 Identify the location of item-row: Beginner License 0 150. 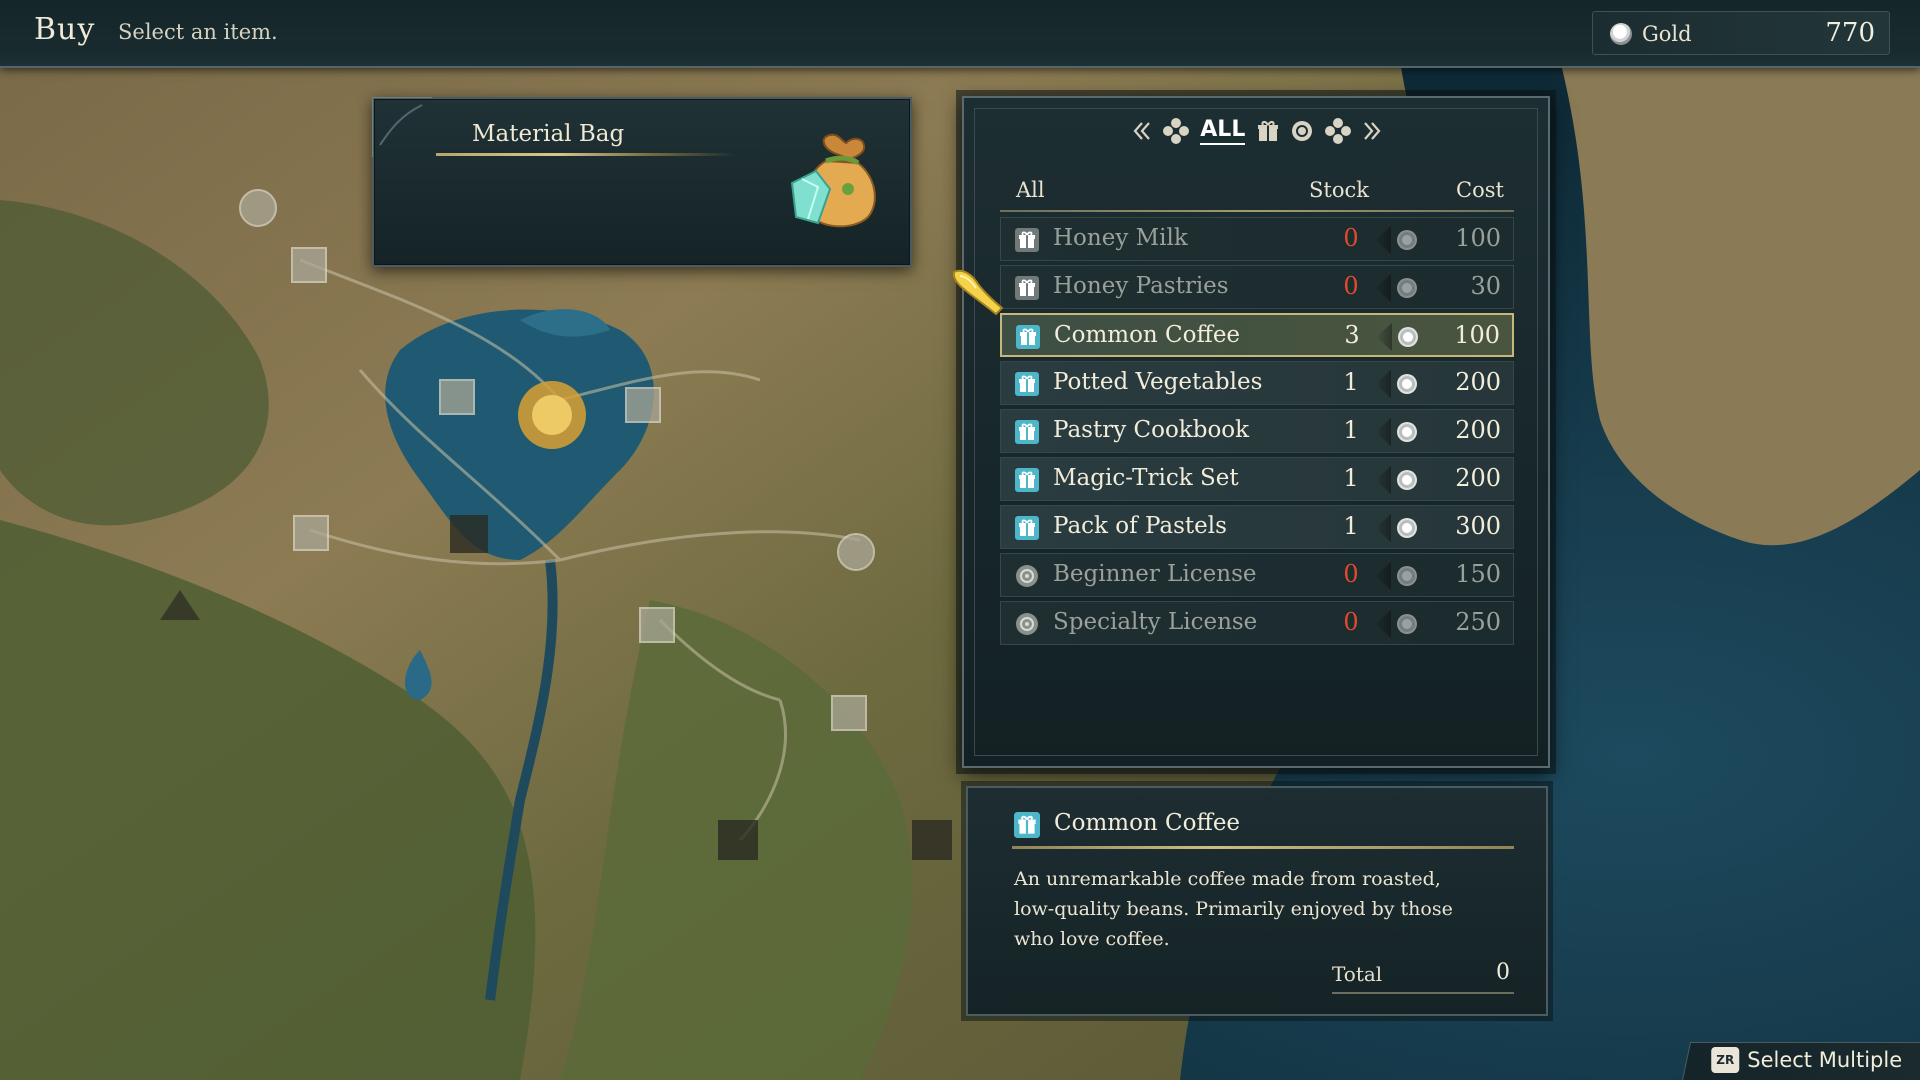
(1257, 575).